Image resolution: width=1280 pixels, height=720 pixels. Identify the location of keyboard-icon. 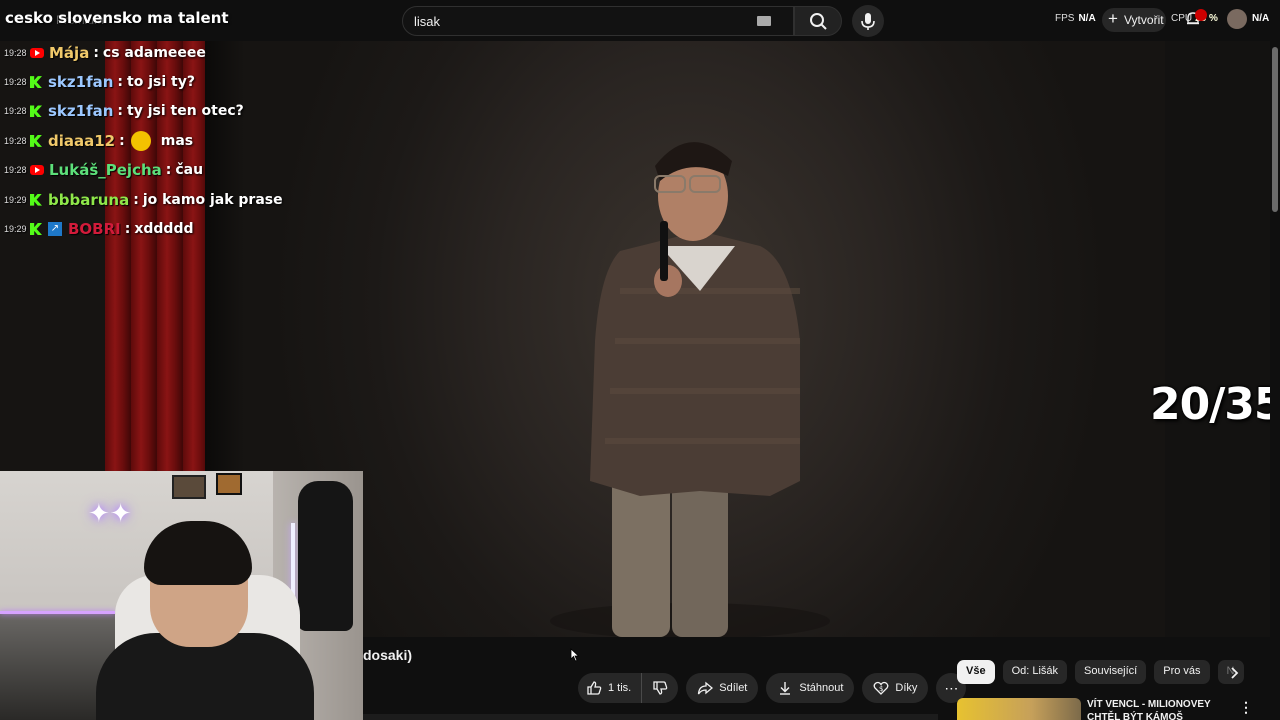
(764, 21).